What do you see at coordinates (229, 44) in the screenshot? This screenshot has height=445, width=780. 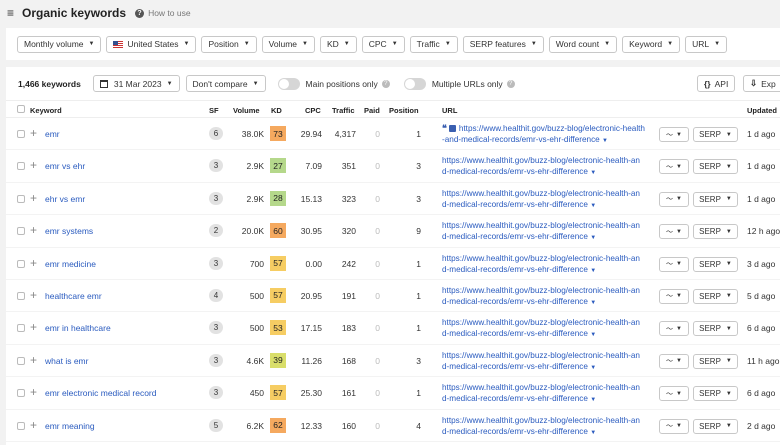 I see `filter-position: Position ▼` at bounding box center [229, 44].